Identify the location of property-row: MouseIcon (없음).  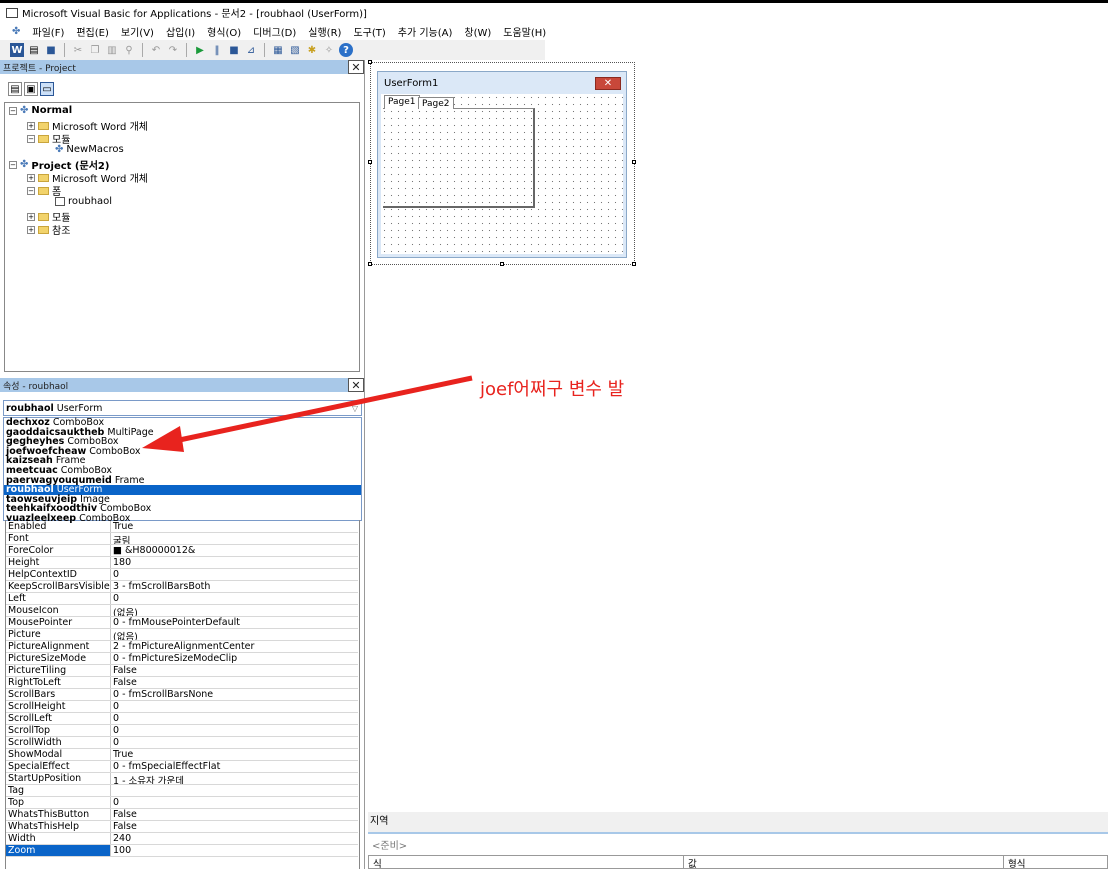
(182, 611).